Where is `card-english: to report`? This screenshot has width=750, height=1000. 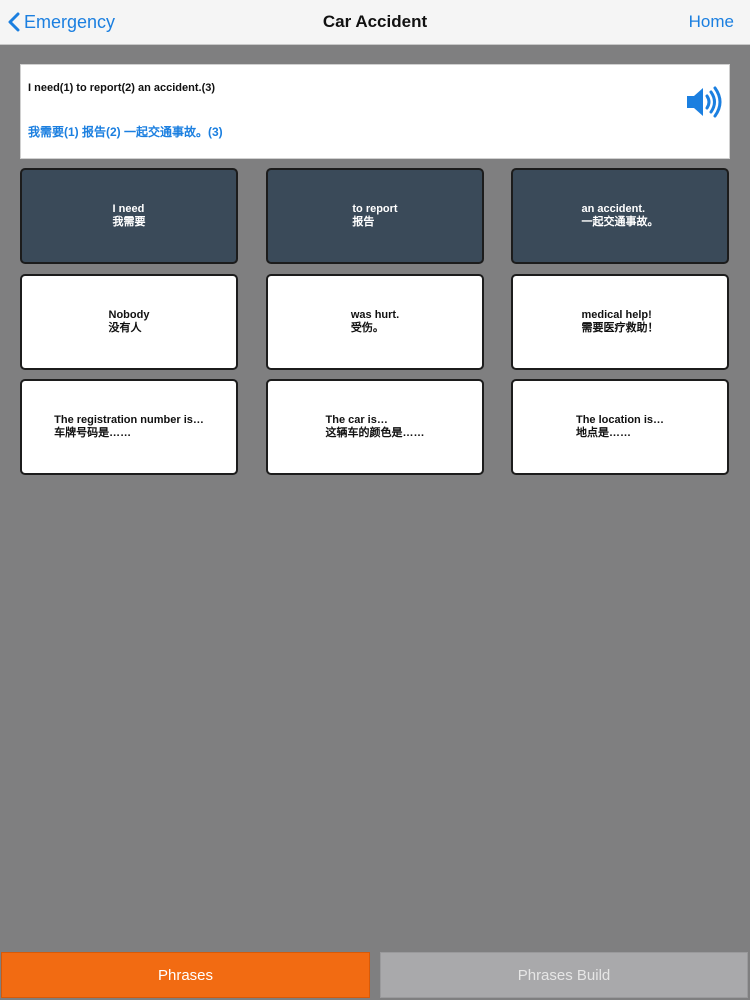
card-english: to report is located at coordinates (375, 209).